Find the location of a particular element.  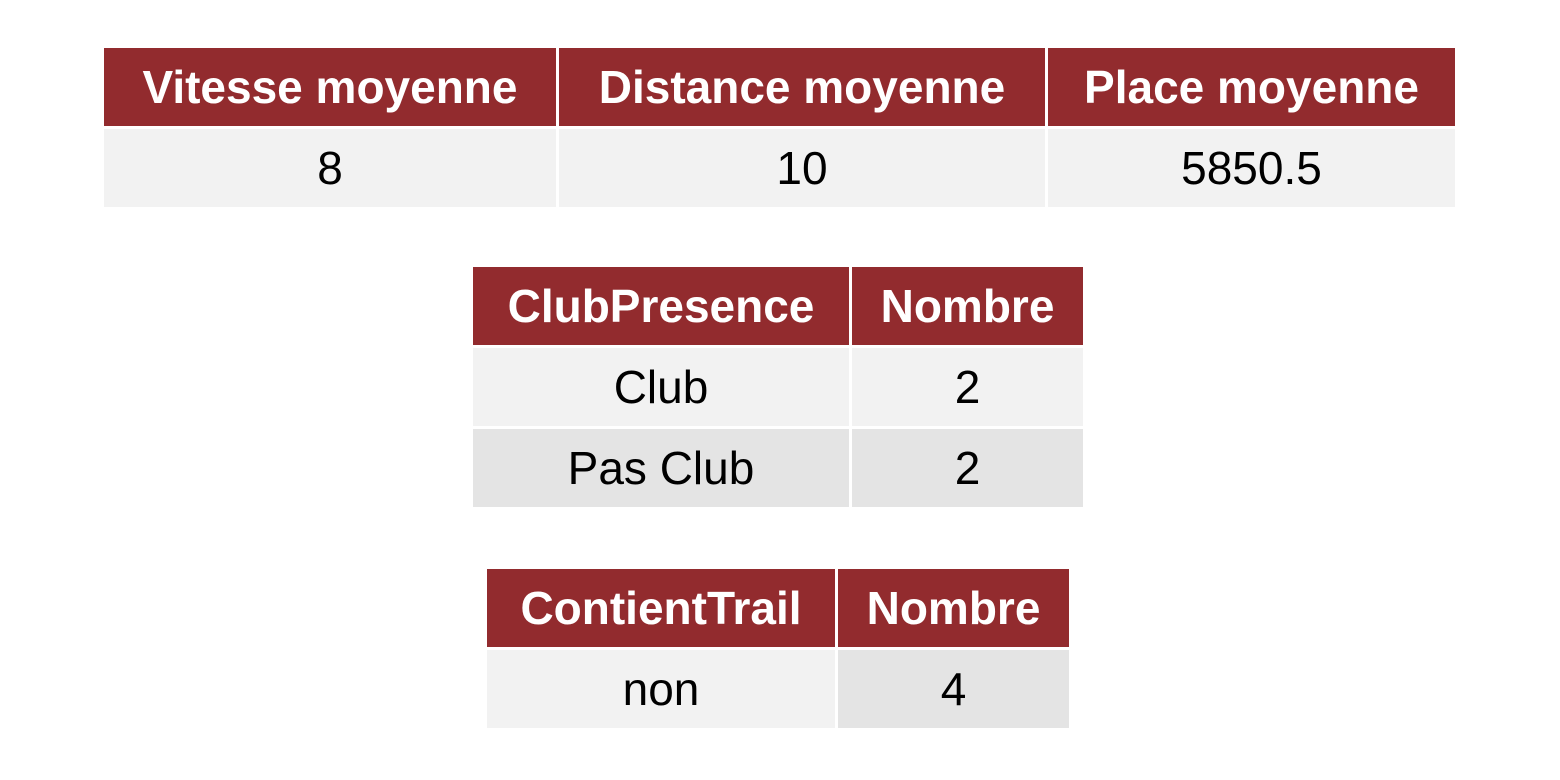

cell-club-presence: Club is located at coordinates (661, 387).